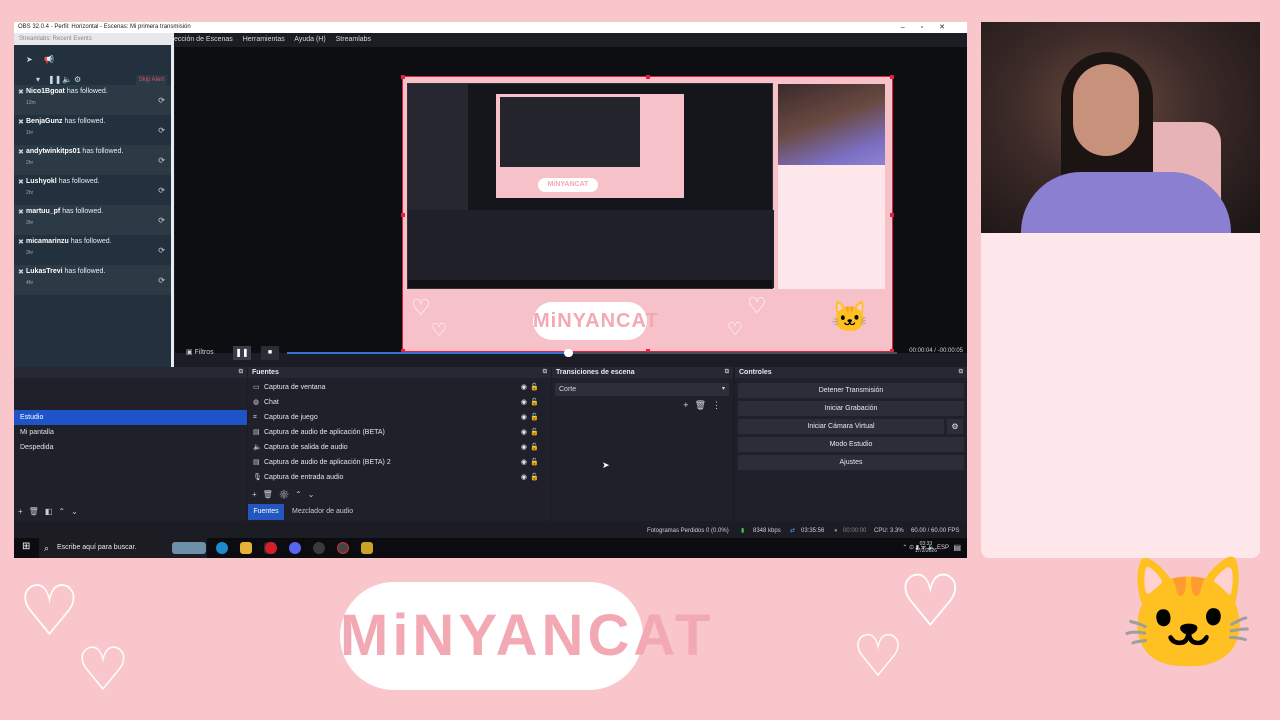  What do you see at coordinates (130, 447) in the screenshot?
I see `scene-item: Despedida` at bounding box center [130, 447].